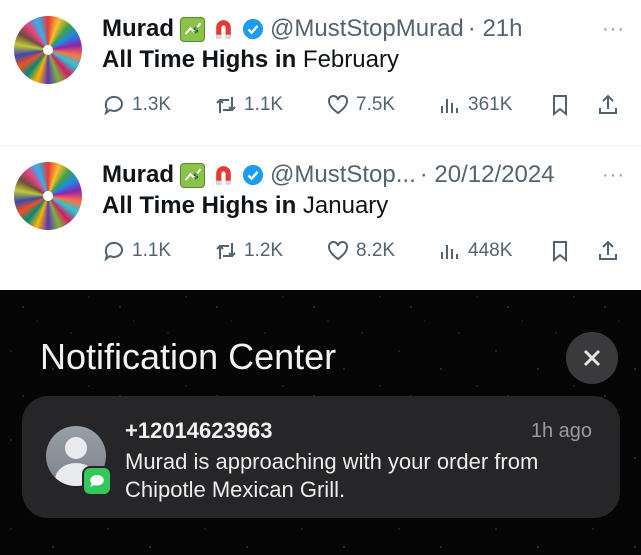 The width and height of the screenshot is (641, 555). I want to click on tweet-text-rest: February, so click(347, 59).